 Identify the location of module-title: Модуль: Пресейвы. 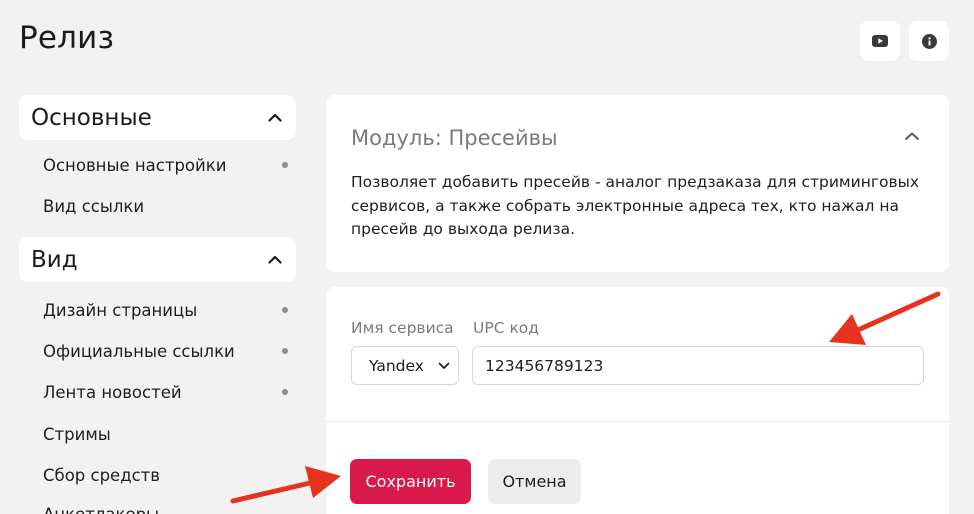
(454, 138).